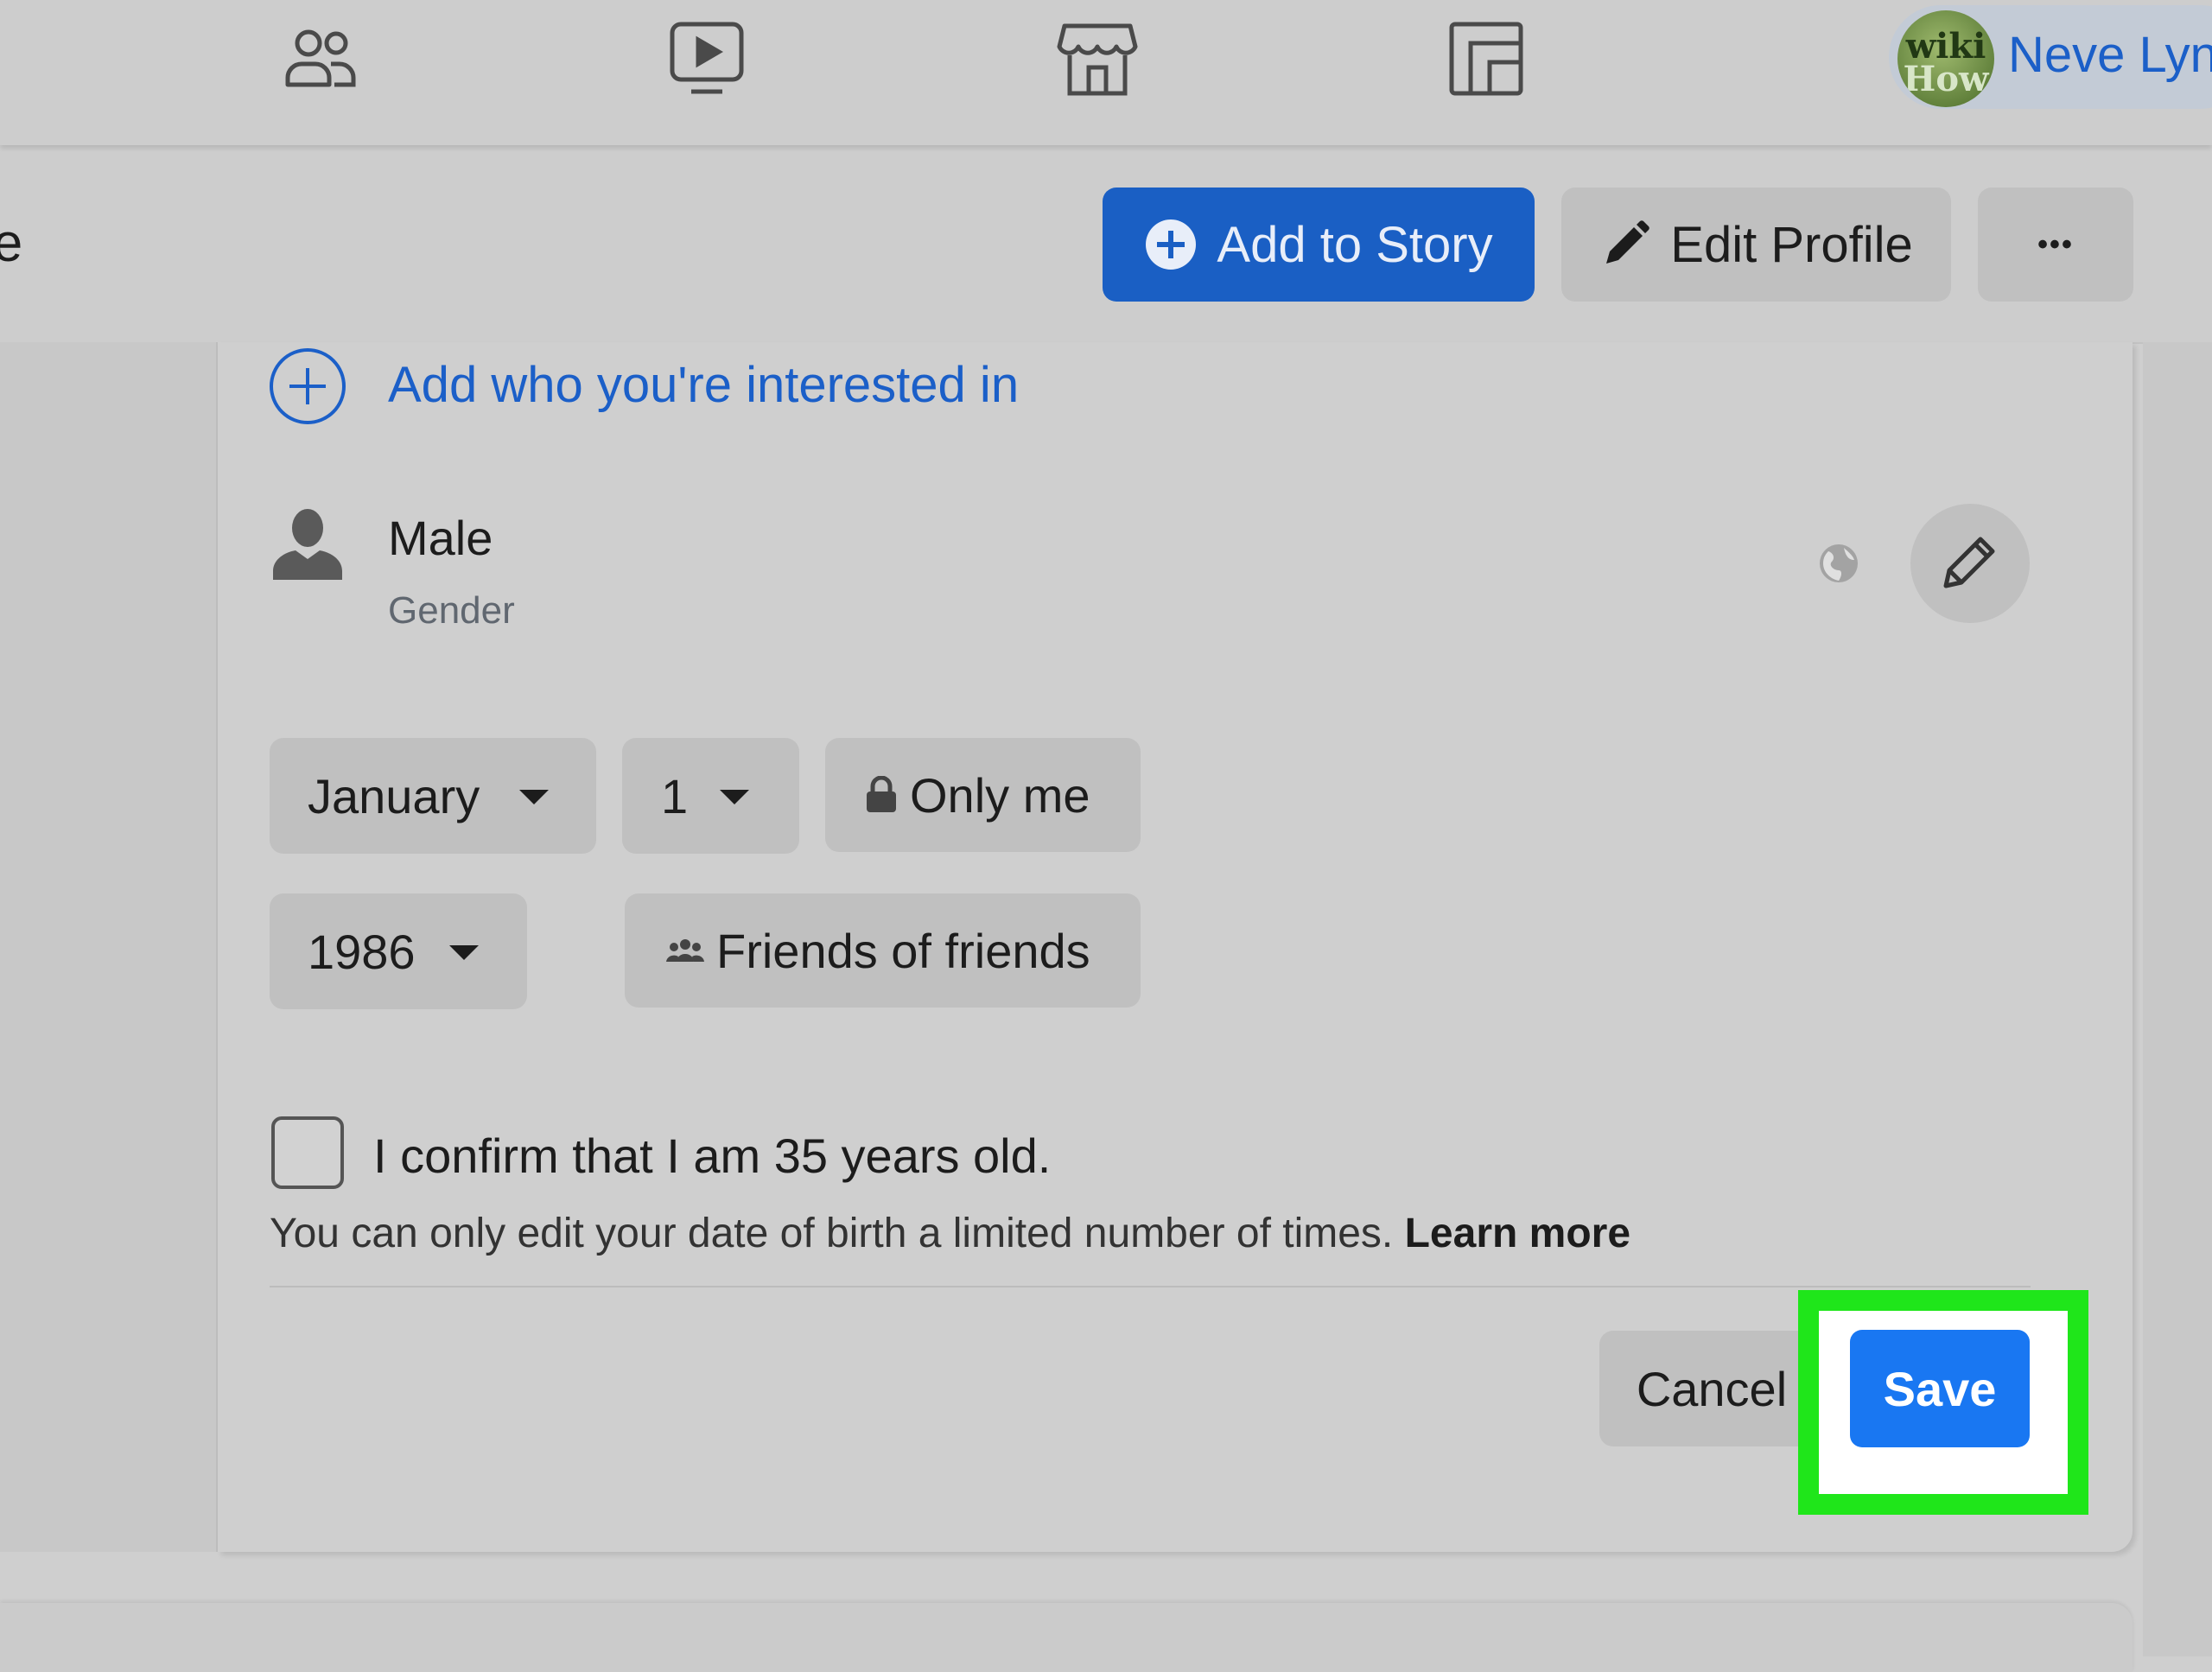 This screenshot has width=2212, height=1672. I want to click on add-circle-icon, so click(307, 386).